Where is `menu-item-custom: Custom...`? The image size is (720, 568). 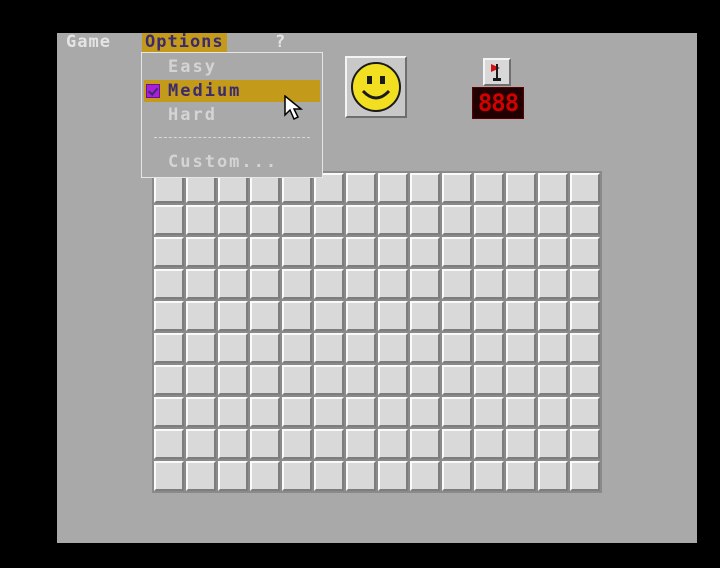 menu-item-custom: Custom... is located at coordinates (232, 162).